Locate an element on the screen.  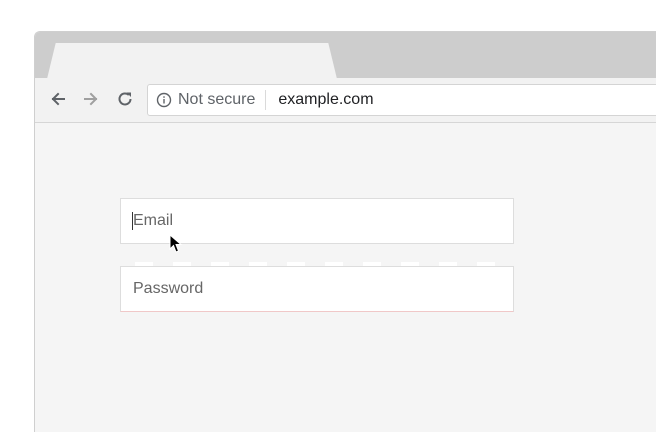
reload-icon is located at coordinates (125, 99).